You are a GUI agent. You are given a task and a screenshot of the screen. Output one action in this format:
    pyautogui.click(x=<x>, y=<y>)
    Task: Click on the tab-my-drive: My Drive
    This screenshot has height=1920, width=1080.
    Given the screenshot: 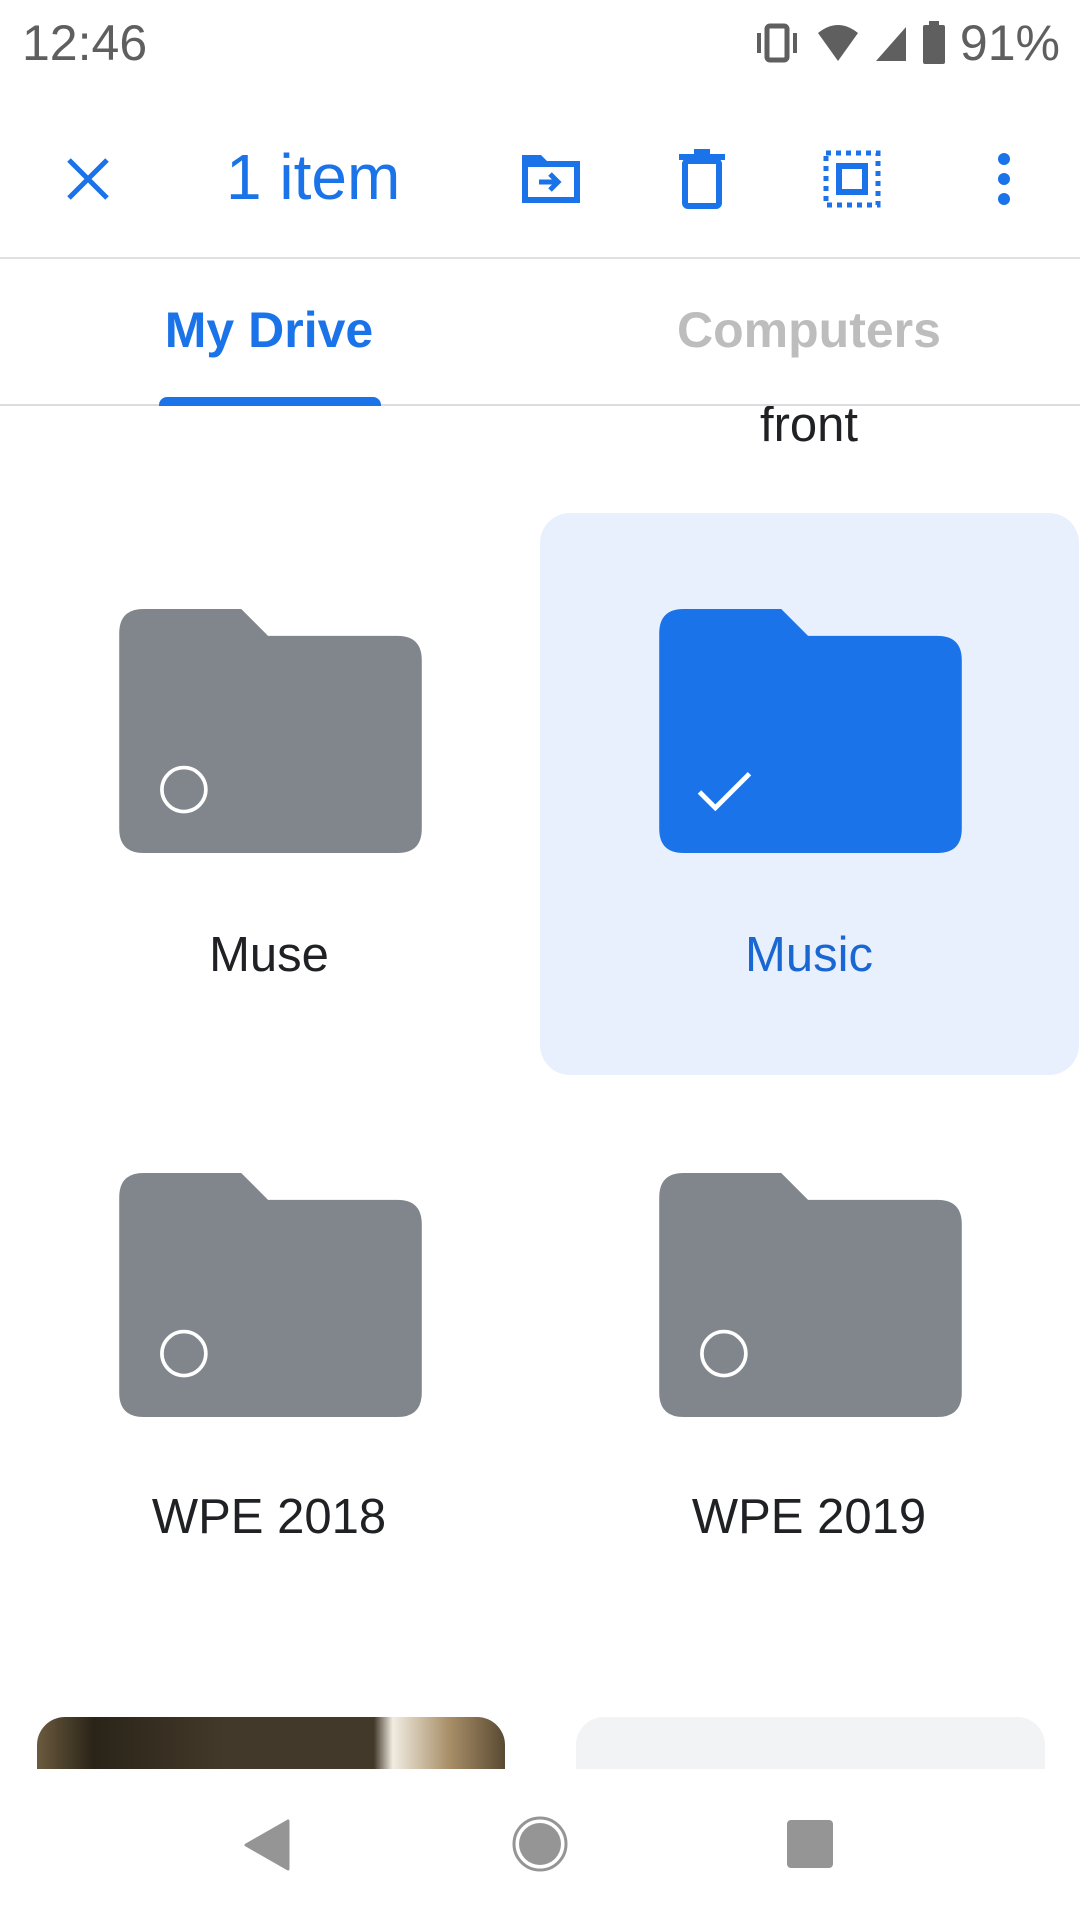 What is the action you would take?
    pyautogui.click(x=269, y=330)
    